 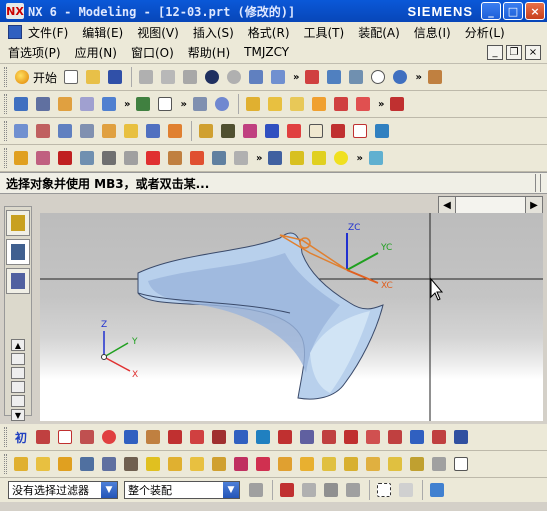 I want to click on intersect-icon, so click(x=351, y=464).